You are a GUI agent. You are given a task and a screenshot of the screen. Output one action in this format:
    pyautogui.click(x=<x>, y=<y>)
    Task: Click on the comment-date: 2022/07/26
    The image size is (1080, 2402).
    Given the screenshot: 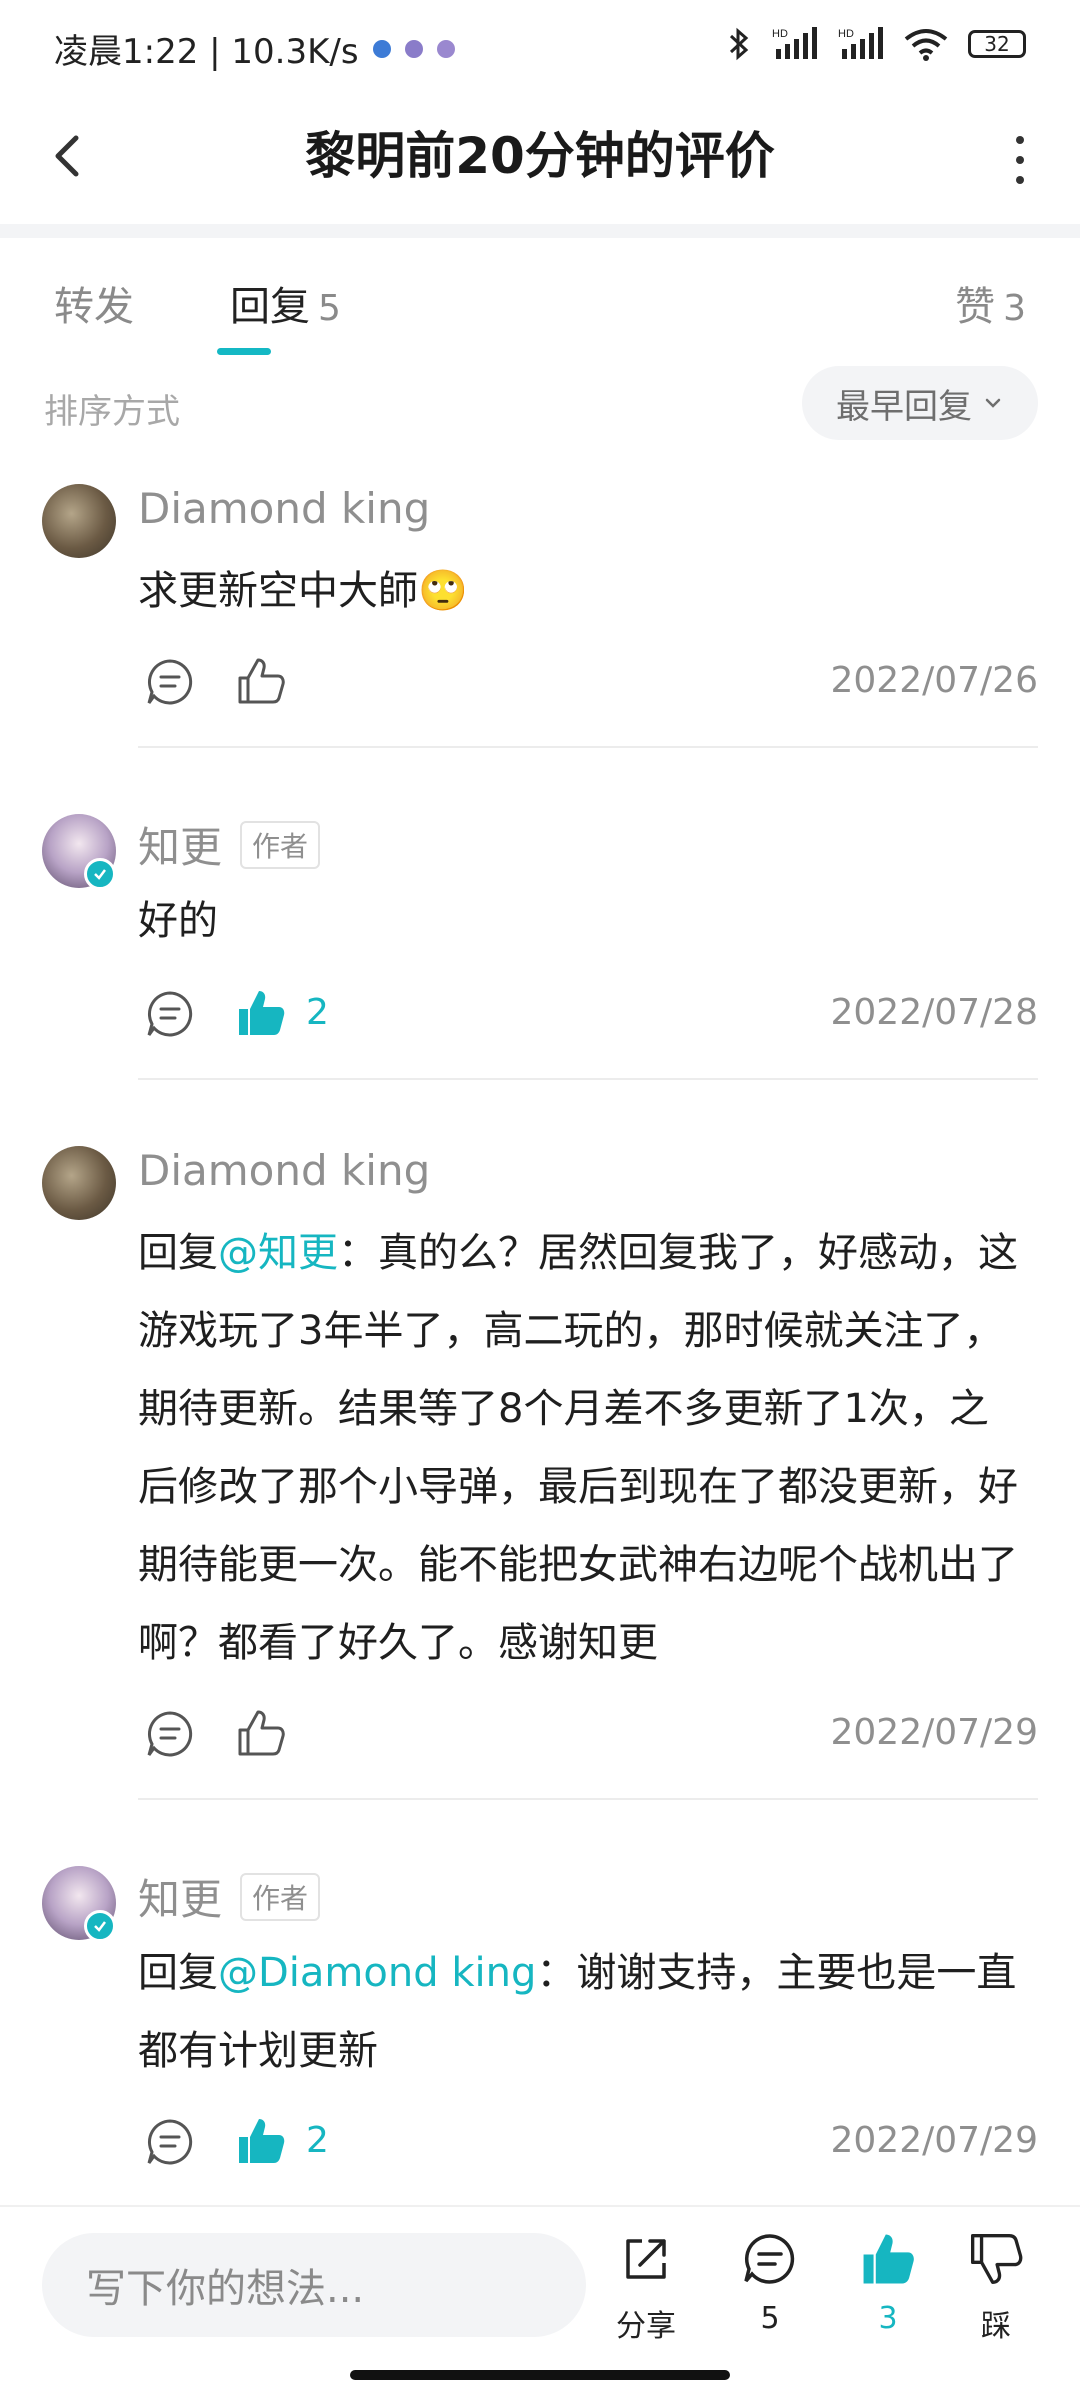 What is the action you would take?
    pyautogui.click(x=934, y=680)
    